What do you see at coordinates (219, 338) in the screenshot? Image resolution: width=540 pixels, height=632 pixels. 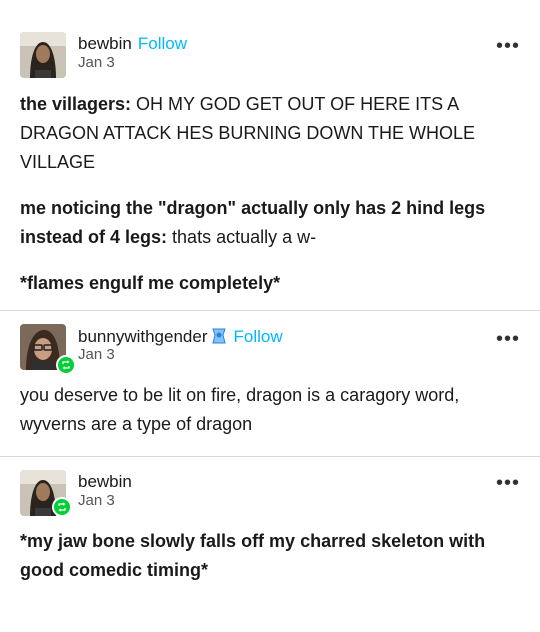 I see `verified-badge-icon` at bounding box center [219, 338].